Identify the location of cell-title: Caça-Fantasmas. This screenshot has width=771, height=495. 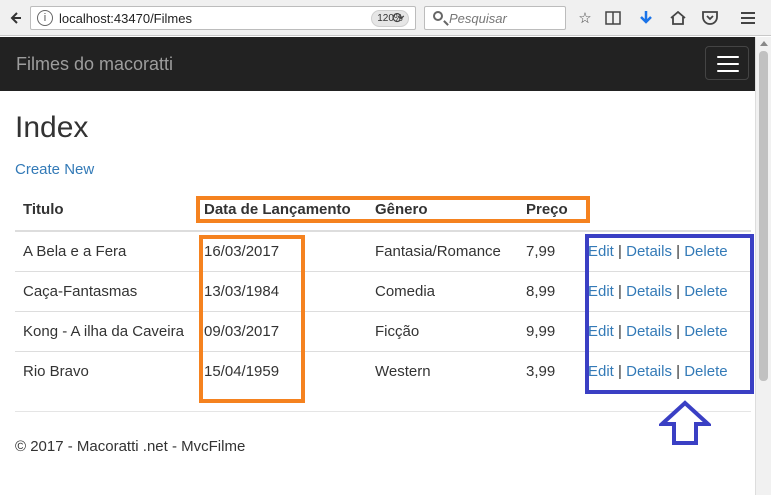
(105, 290).